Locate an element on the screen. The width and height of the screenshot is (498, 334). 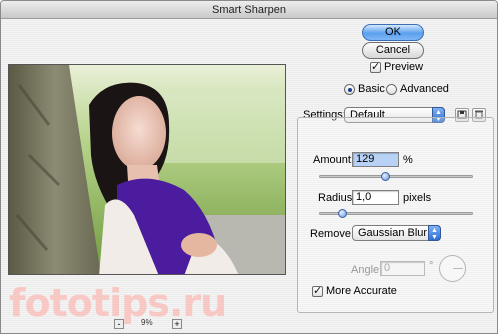
zoom-level: 9% is located at coordinates (147, 322).